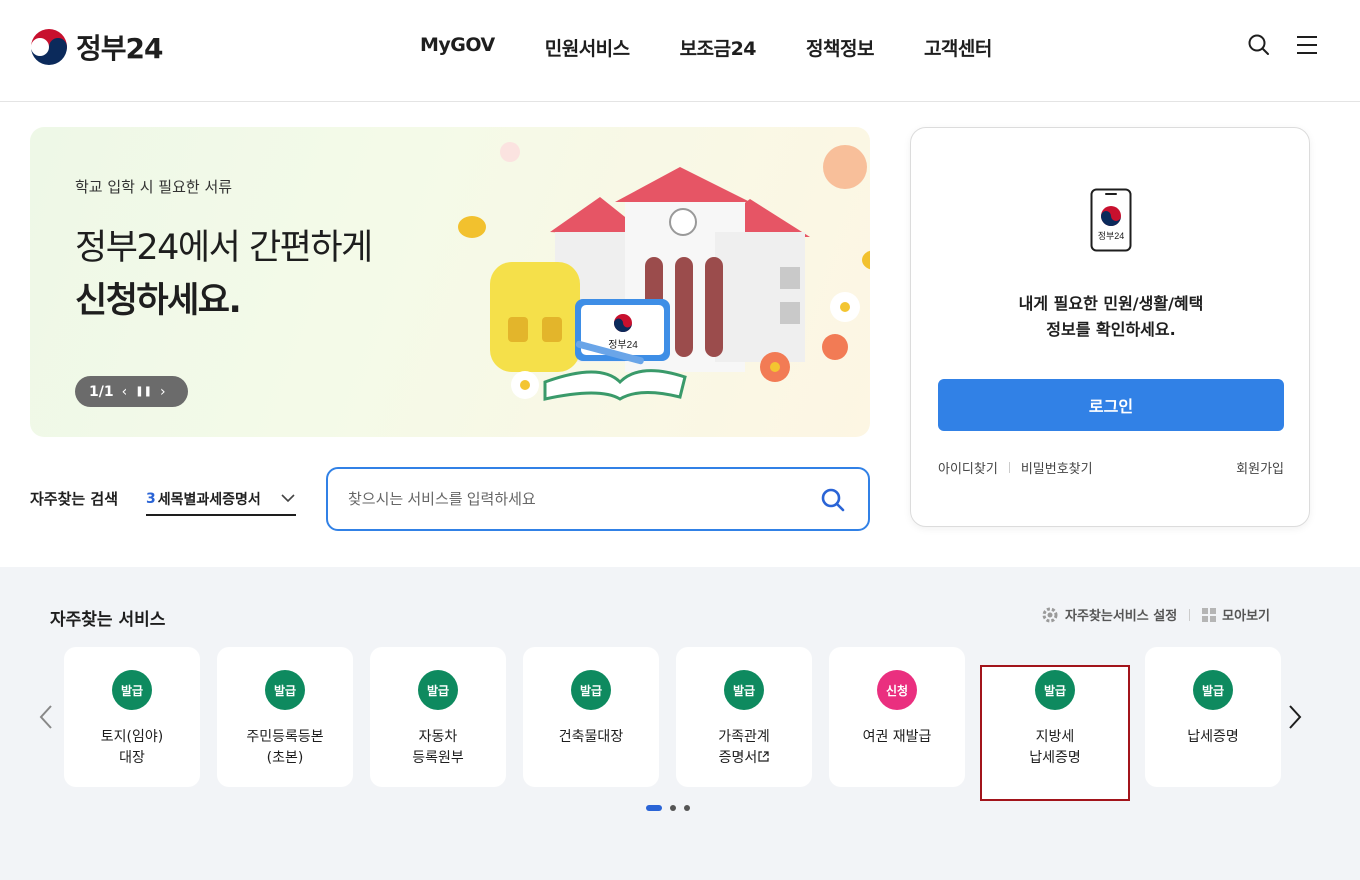 The height and width of the screenshot is (880, 1360). Describe the element at coordinates (132, 737) in the screenshot. I see `service-label-line1: 토지(임야)` at that location.